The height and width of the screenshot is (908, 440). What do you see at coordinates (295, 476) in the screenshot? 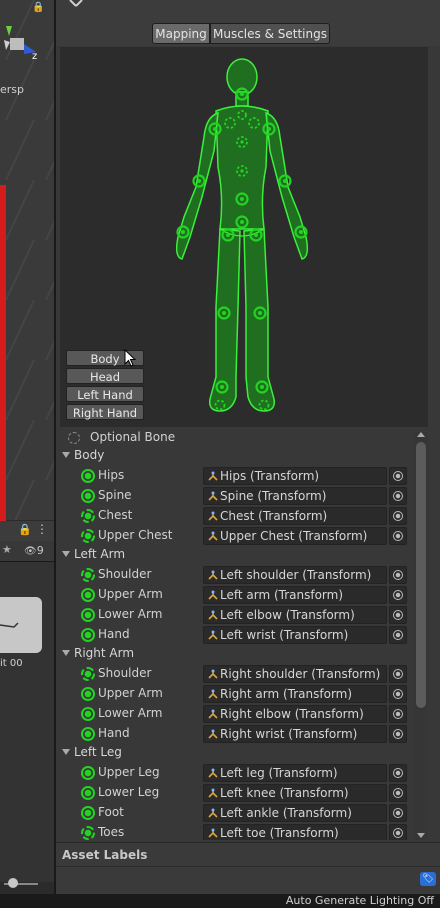
I see `bone-transform-field: Hips (Transform)` at bounding box center [295, 476].